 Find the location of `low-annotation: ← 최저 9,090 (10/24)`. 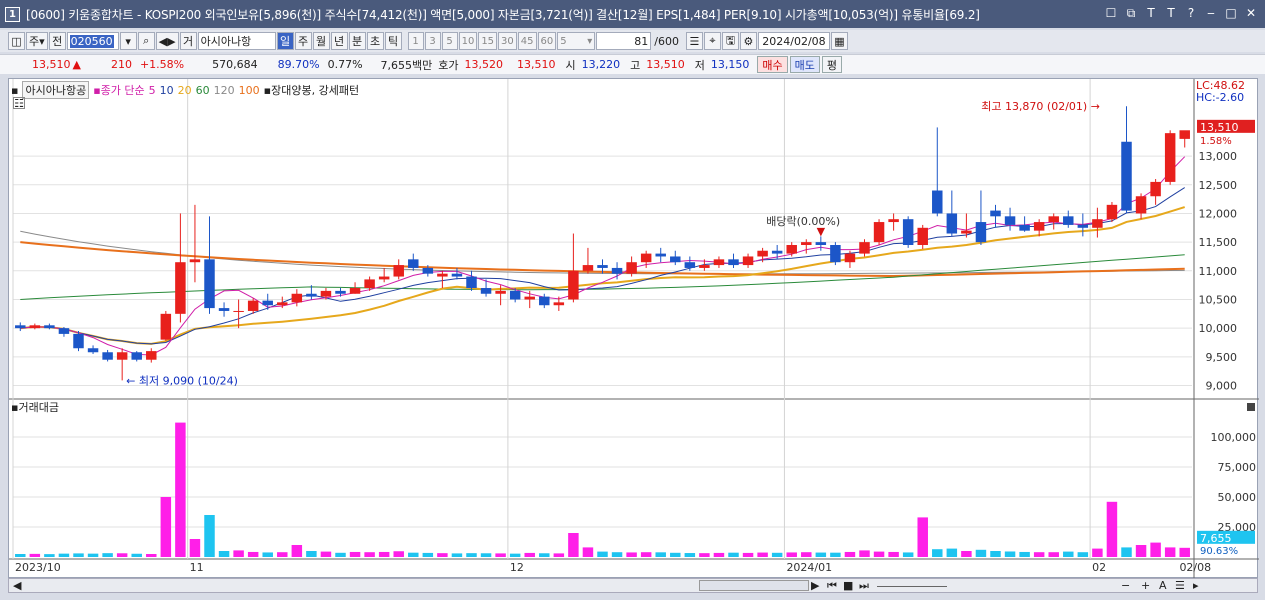

low-annotation: ← 최저 9,090 (10/24) is located at coordinates (182, 380).